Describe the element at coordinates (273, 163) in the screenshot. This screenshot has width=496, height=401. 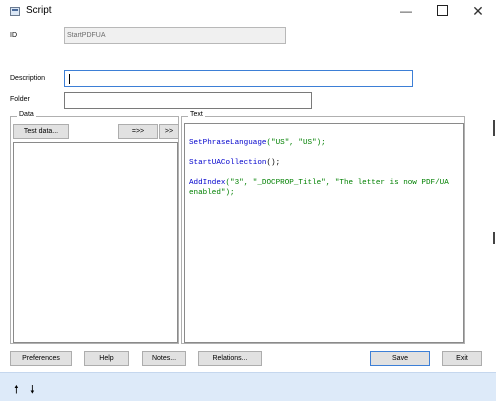
I see `code-args: ();` at that location.